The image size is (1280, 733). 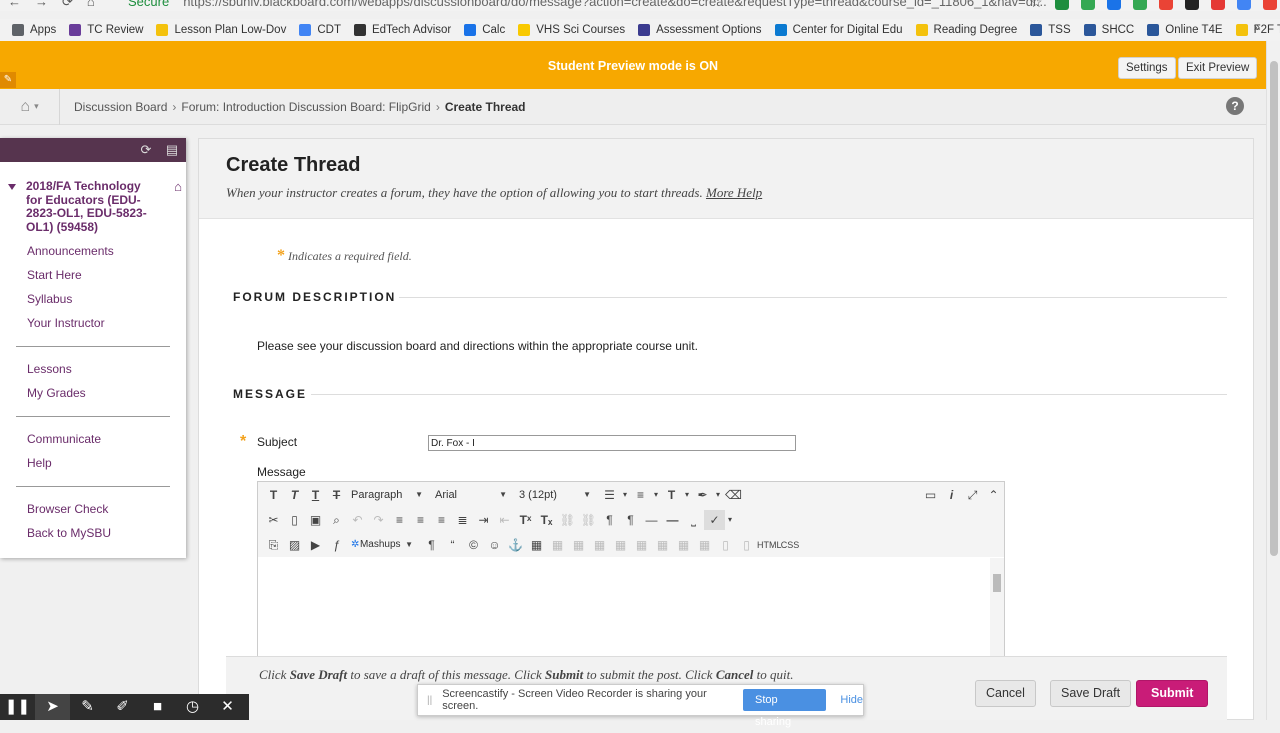 I want to click on course-home-icon: ⌂, so click(x=178, y=187).